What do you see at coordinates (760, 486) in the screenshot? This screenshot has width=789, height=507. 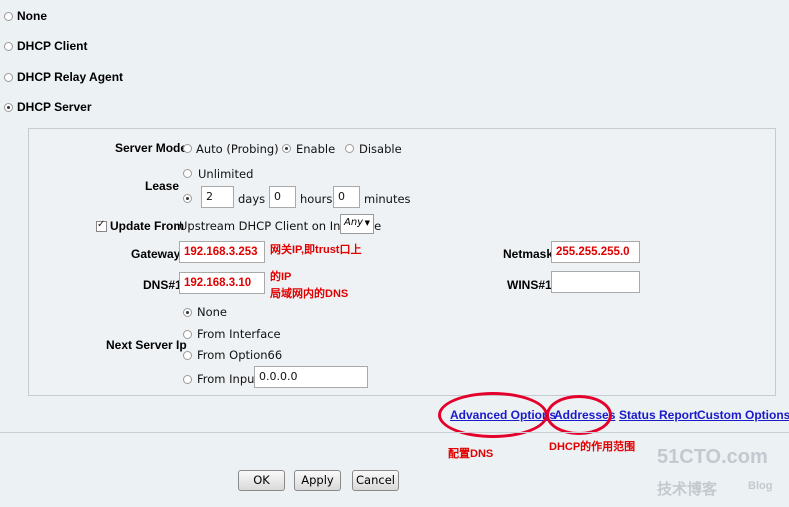 I see `watermark-blog: Blog` at bounding box center [760, 486].